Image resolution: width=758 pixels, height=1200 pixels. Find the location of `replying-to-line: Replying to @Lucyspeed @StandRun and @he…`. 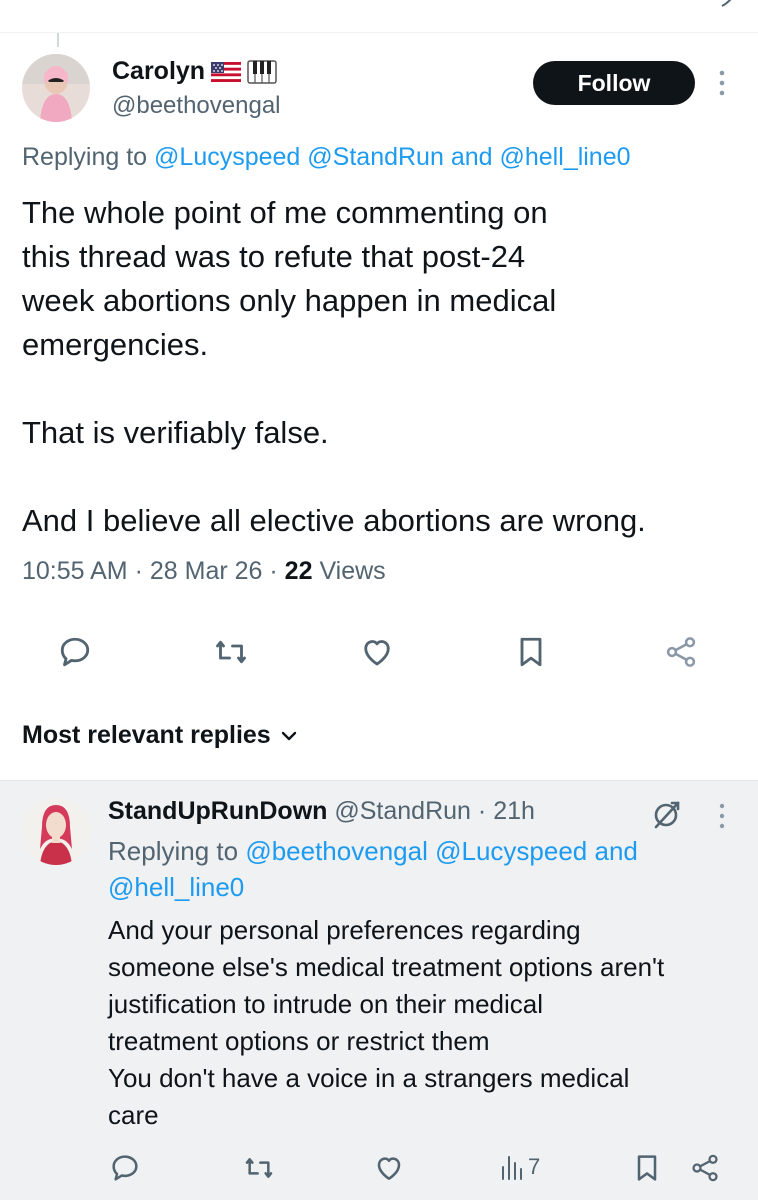

replying-to-line: Replying to @Lucyspeed @StandRun and @he… is located at coordinates (326, 157).